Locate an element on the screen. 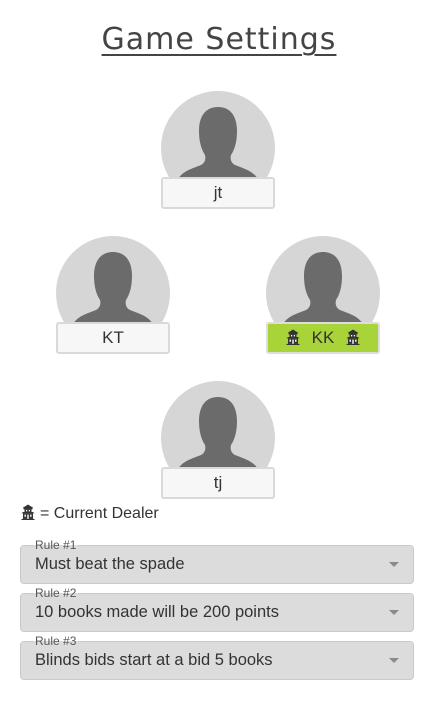  rule-value: Must beat the spade is located at coordinates (110, 564).